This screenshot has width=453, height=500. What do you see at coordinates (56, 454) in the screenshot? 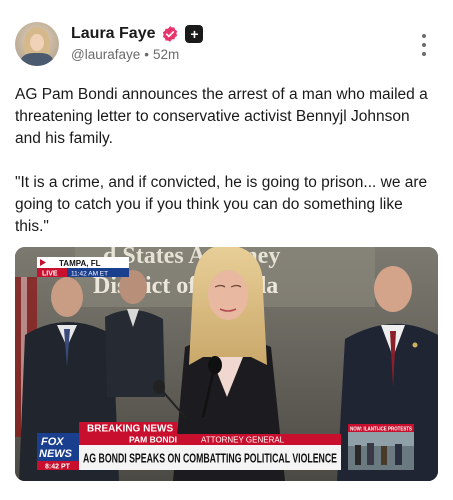
I see `fox-logo-line-2: NEWS` at bounding box center [56, 454].